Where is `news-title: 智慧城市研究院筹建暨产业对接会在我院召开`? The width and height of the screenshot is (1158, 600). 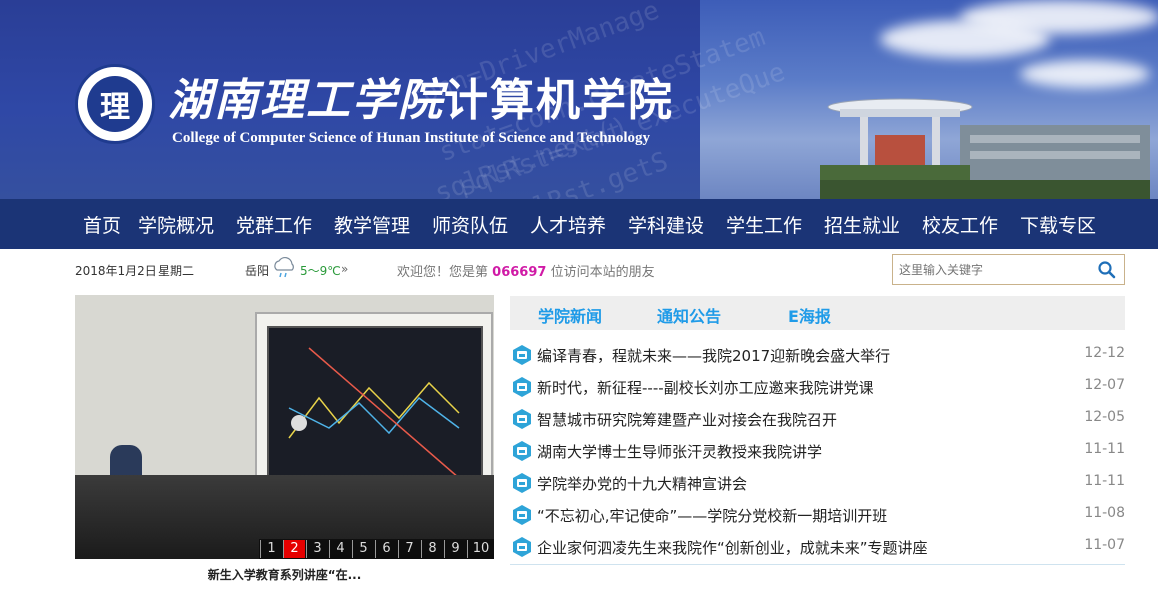
news-title: 智慧城市研究院筹建暨产业对接会在我院召开 is located at coordinates (687, 419).